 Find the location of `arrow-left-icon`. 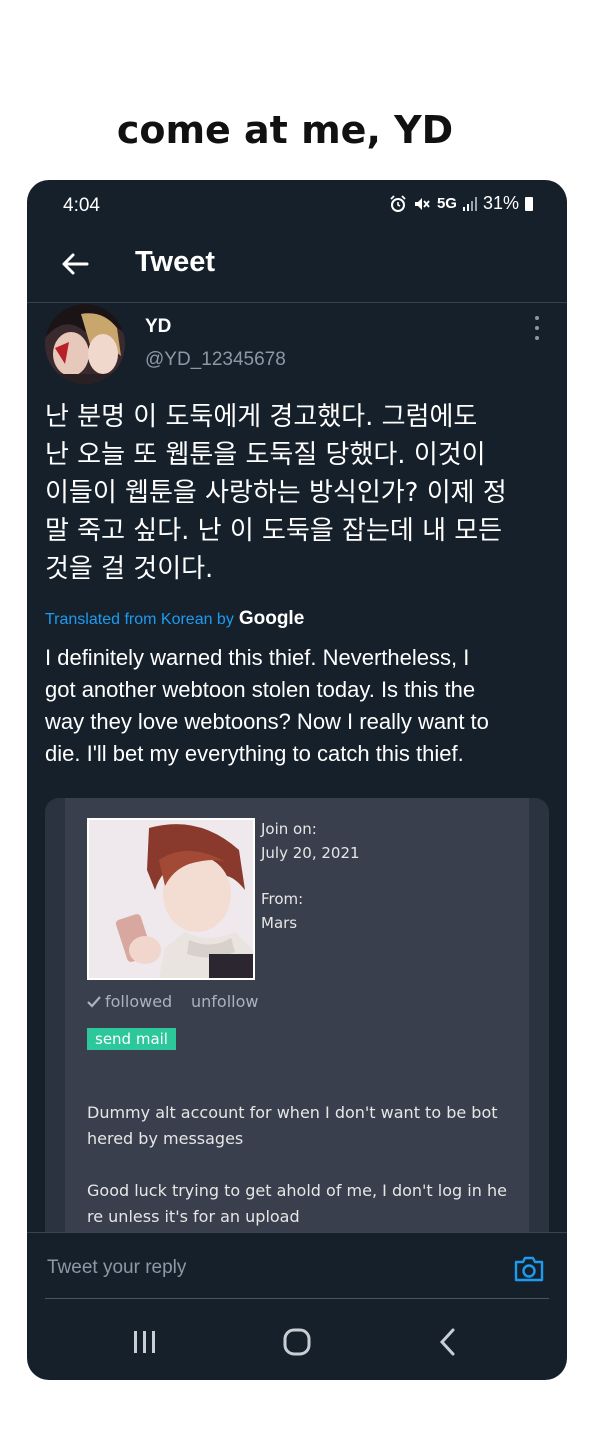

arrow-left-icon is located at coordinates (75, 264).